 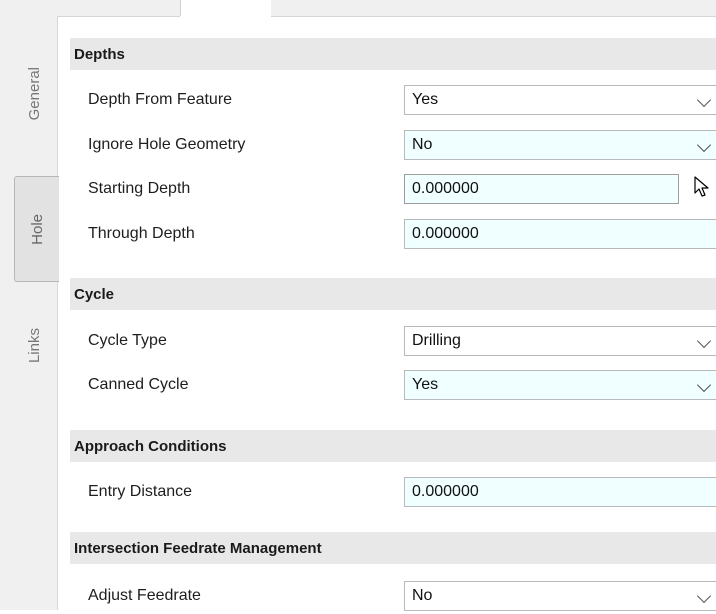 What do you see at coordinates (393, 100) in the screenshot?
I see `property-row-depth-from-feature: Depth From Feature Yes` at bounding box center [393, 100].